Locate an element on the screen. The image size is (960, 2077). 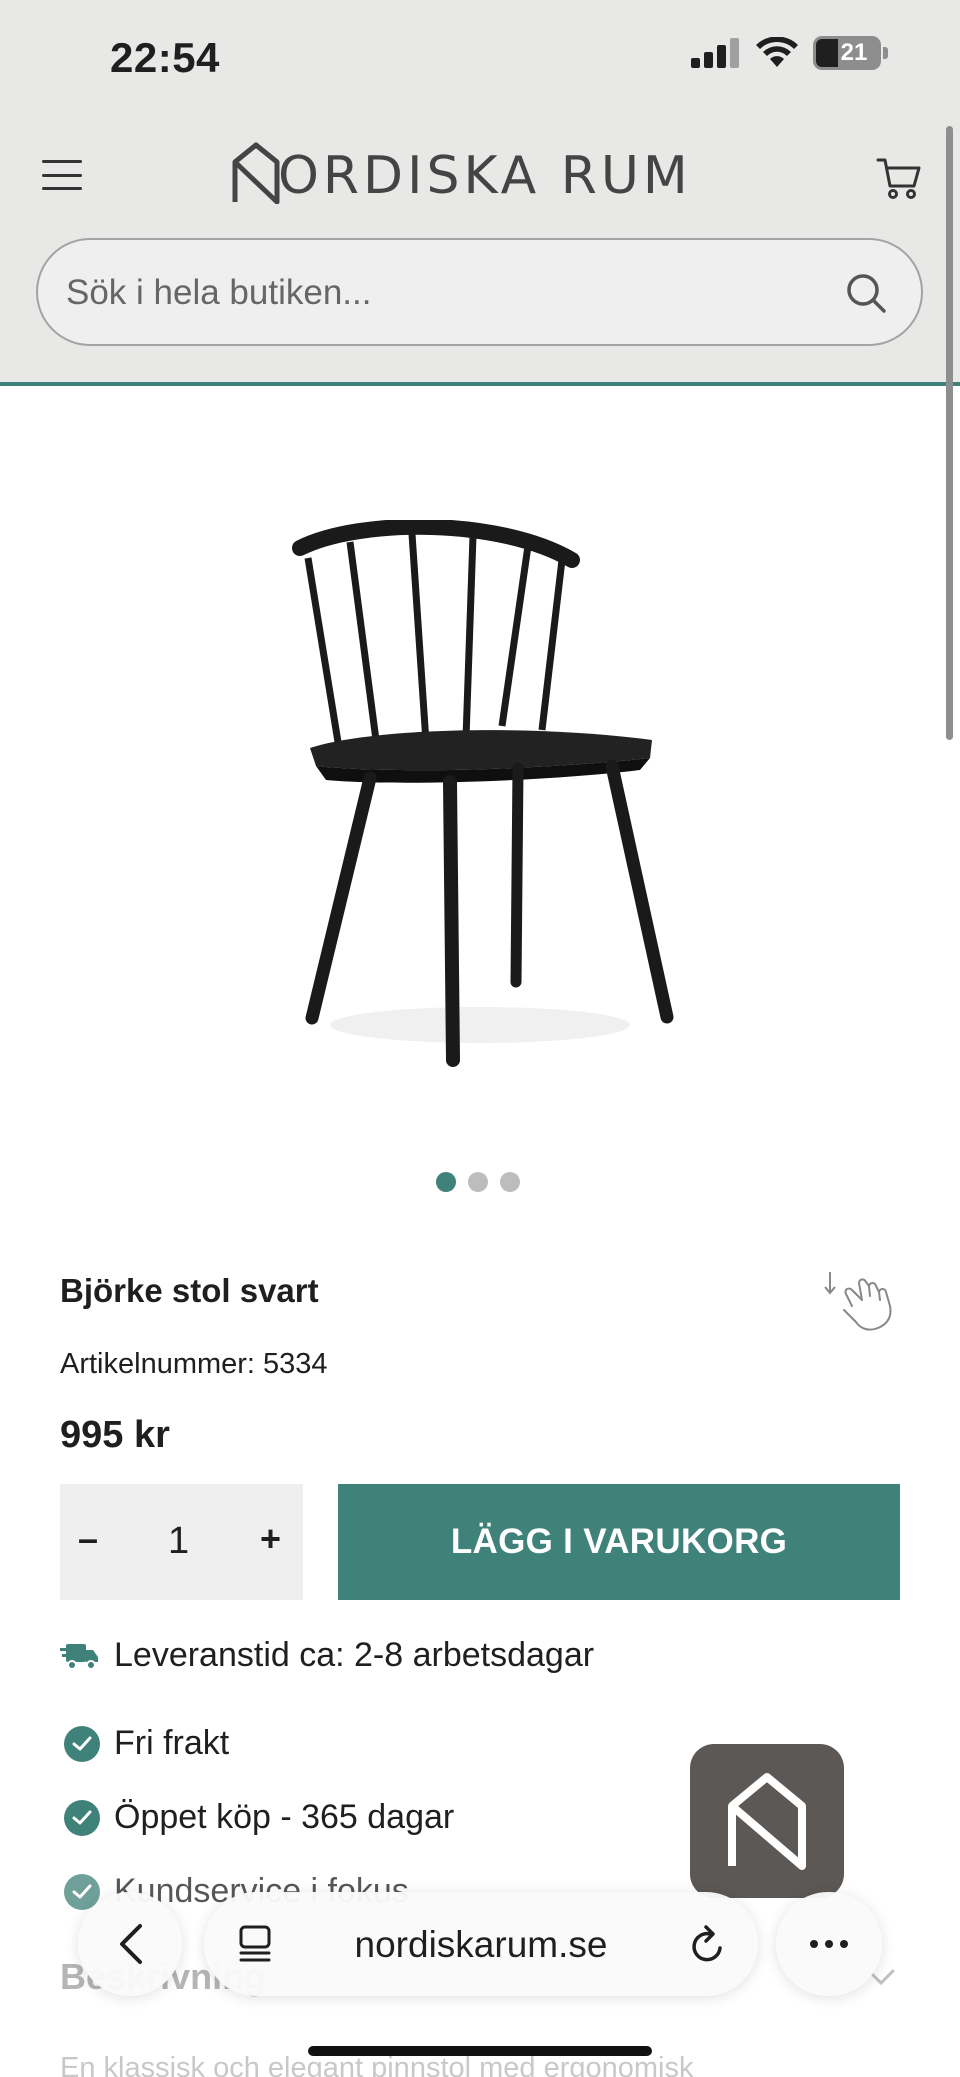
url-text: nordiskarum.se is located at coordinates (481, 1945).